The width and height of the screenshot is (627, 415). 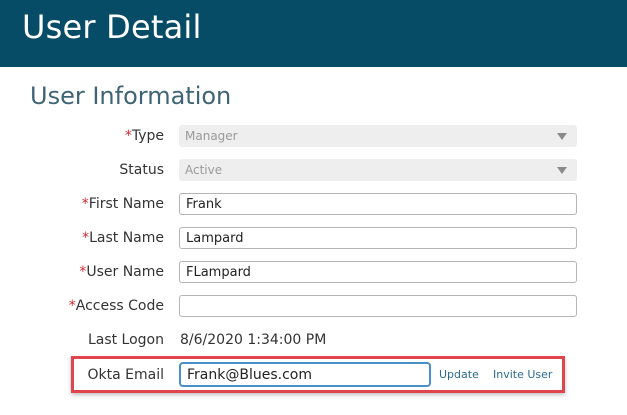 I want to click on type-row: *Type Manager, so click(x=313, y=136).